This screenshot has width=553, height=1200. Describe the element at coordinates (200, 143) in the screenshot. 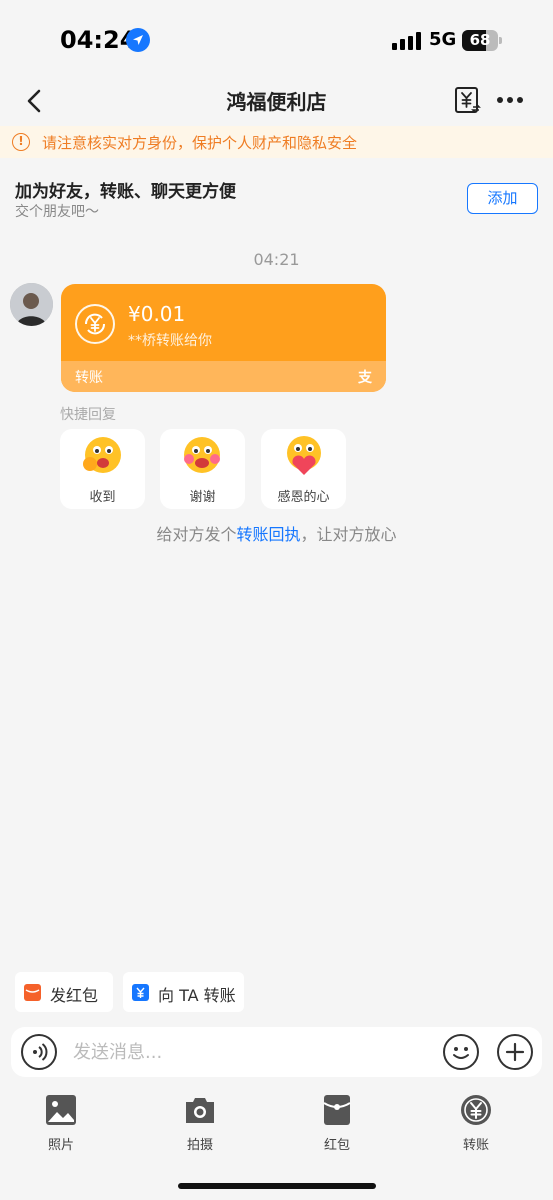

I see `warning-text: 请注意核实对方身份，保护个人财产和隐私安全` at that location.